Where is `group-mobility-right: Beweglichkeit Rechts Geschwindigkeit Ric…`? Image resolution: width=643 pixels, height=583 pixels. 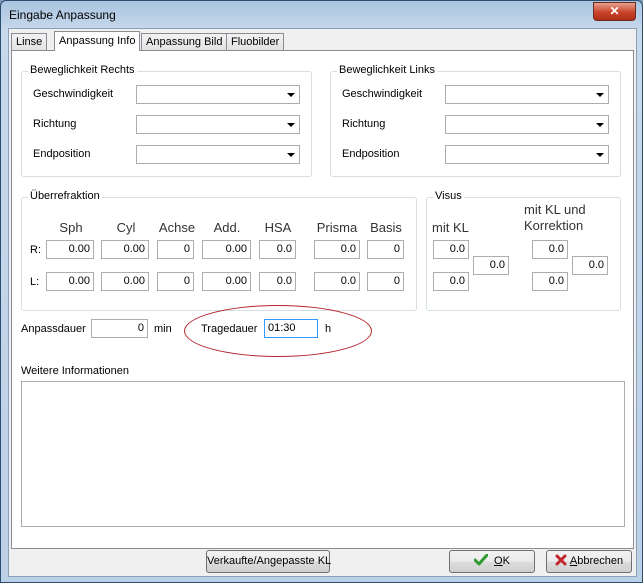
group-mobility-right: Beweglichkeit Rechts Geschwindigkeit Ric… is located at coordinates (166, 120).